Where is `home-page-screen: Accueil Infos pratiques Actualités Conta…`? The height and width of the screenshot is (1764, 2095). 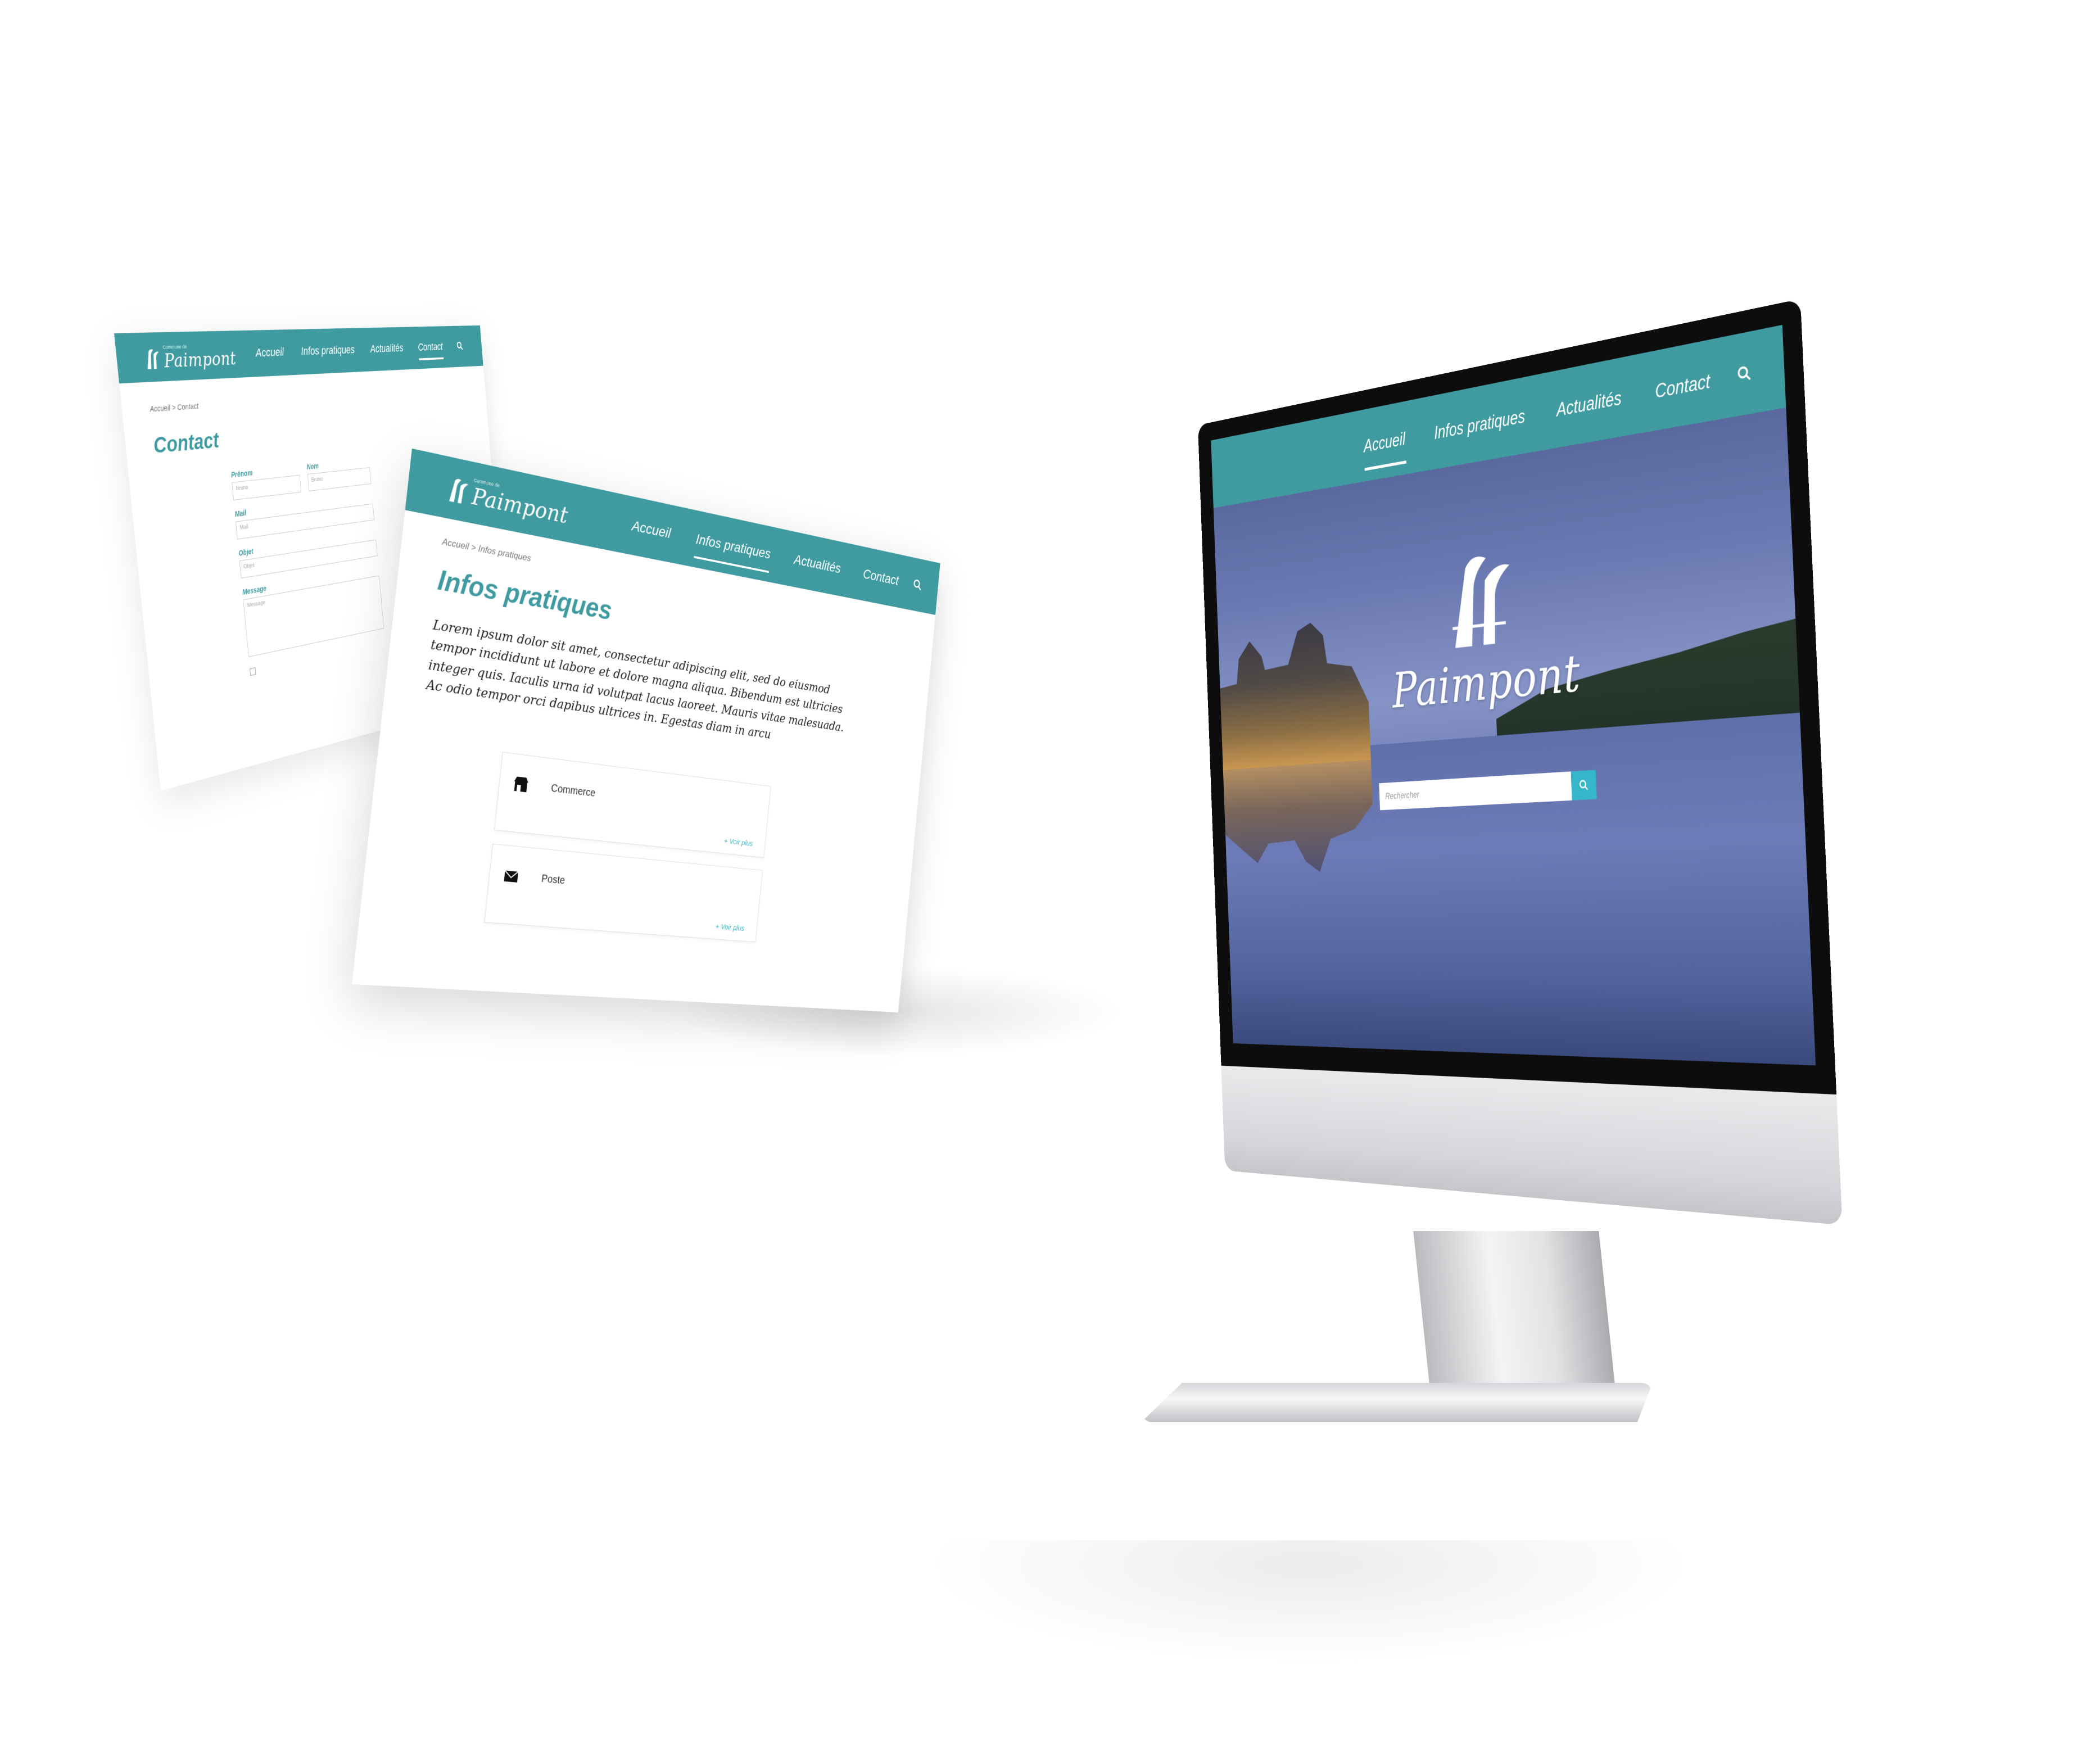 home-page-screen: Accueil Infos pratiques Actualités Conta… is located at coordinates (1513, 695).